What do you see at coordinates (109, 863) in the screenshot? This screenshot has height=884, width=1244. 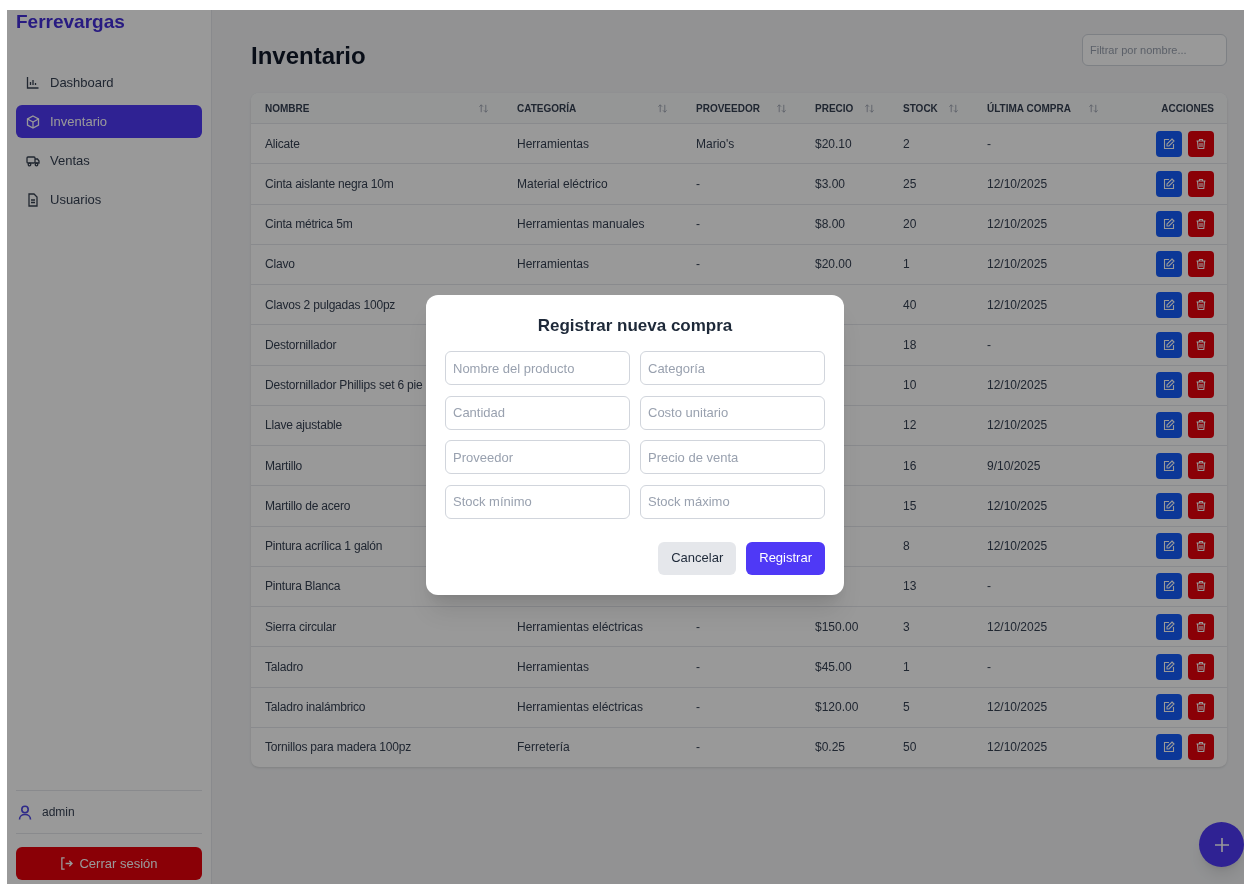 I see `logout-button: Cerrar sesión` at bounding box center [109, 863].